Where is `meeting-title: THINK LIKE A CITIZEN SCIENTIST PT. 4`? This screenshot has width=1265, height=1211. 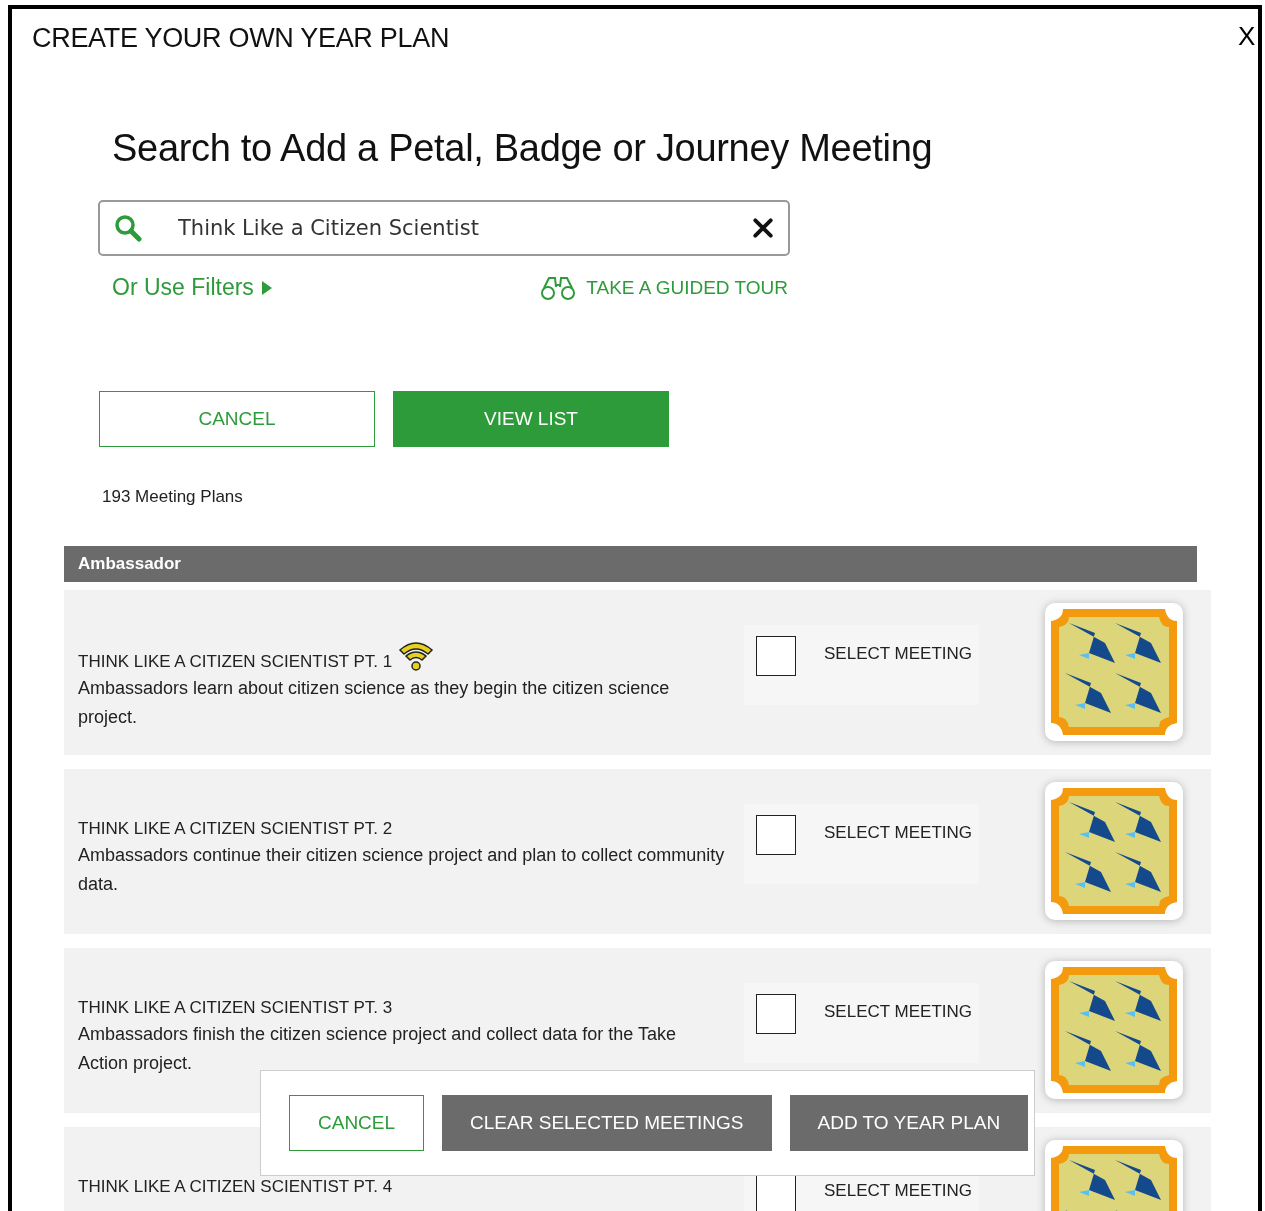 meeting-title: THINK LIKE A CITIZEN SCIENTIST PT. 4 is located at coordinates (235, 1187).